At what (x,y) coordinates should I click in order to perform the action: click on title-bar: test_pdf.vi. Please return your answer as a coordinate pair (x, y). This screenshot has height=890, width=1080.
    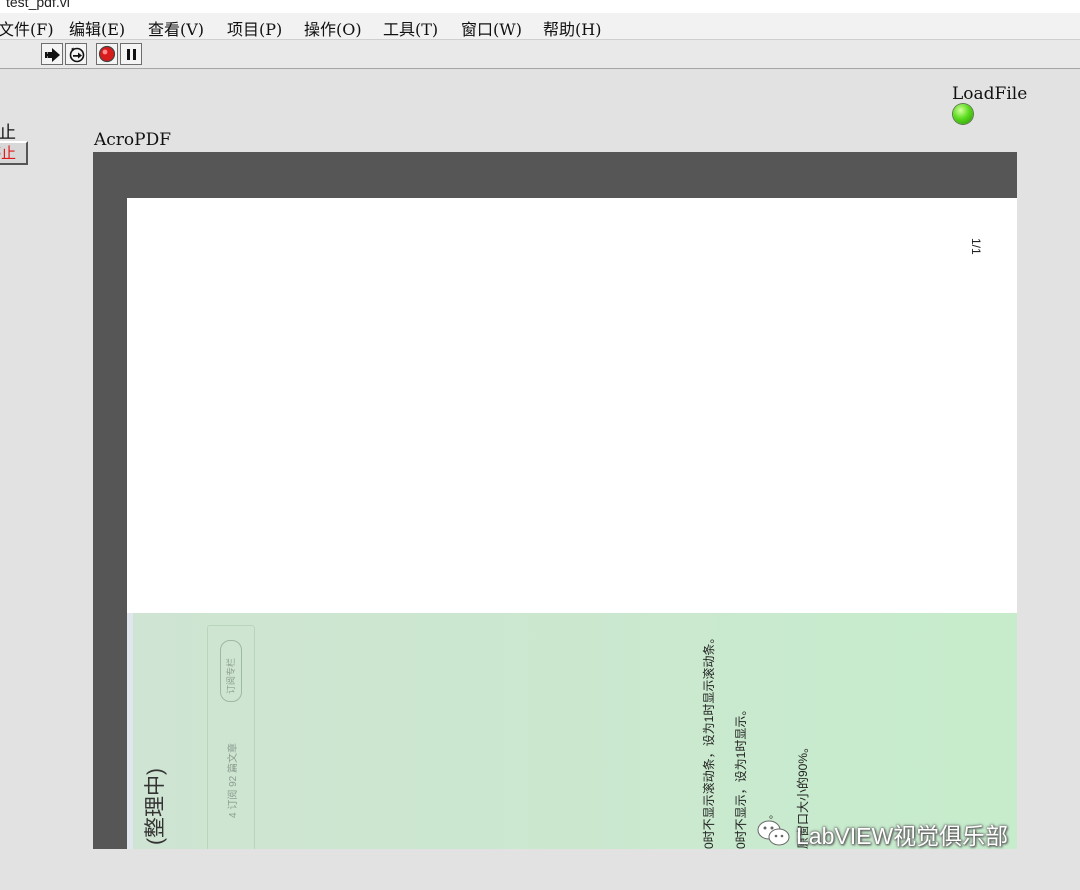
    Looking at the image, I should click on (540, 6).